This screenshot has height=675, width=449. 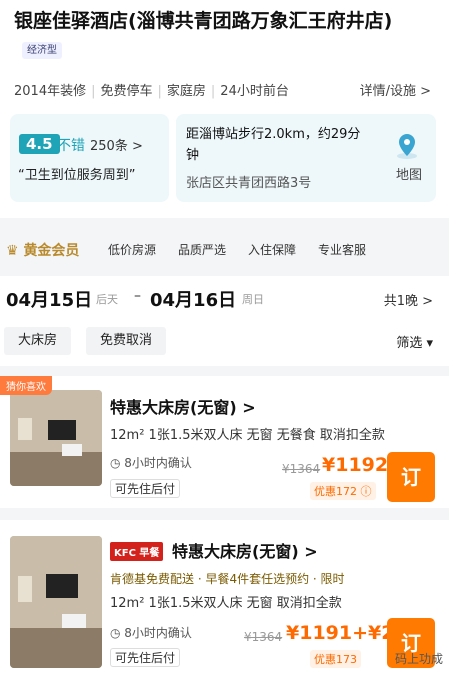 What do you see at coordinates (411, 477) in the screenshot?
I see `book-button: 订` at bounding box center [411, 477].